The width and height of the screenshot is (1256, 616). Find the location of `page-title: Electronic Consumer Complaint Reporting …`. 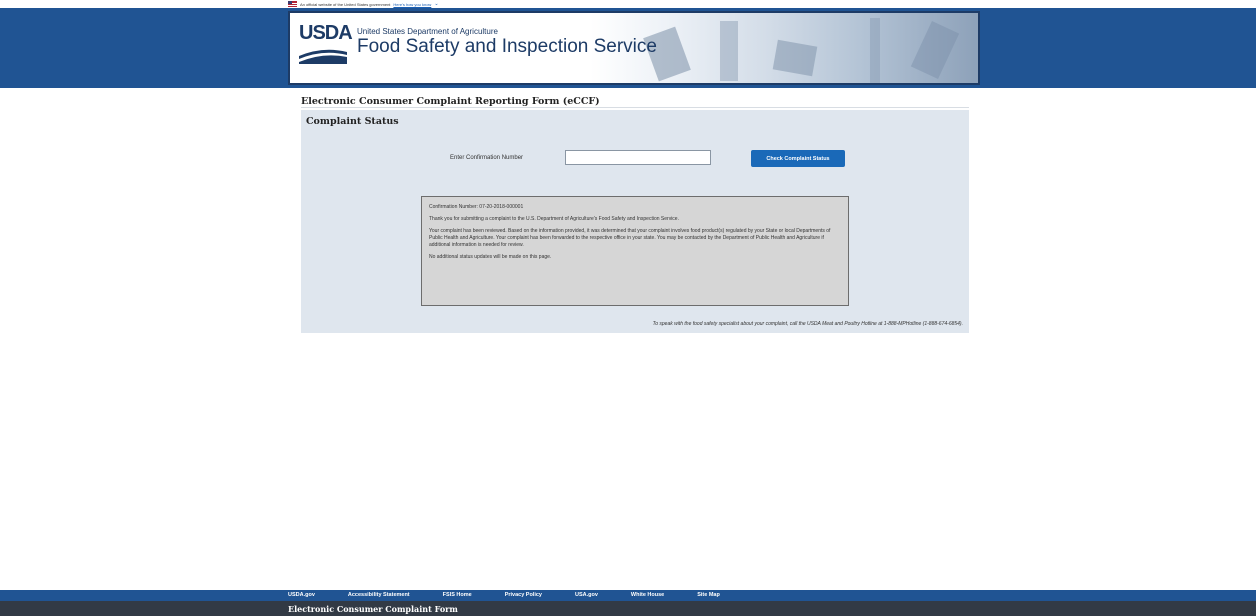

page-title: Electronic Consumer Complaint Reporting … is located at coordinates (450, 101).